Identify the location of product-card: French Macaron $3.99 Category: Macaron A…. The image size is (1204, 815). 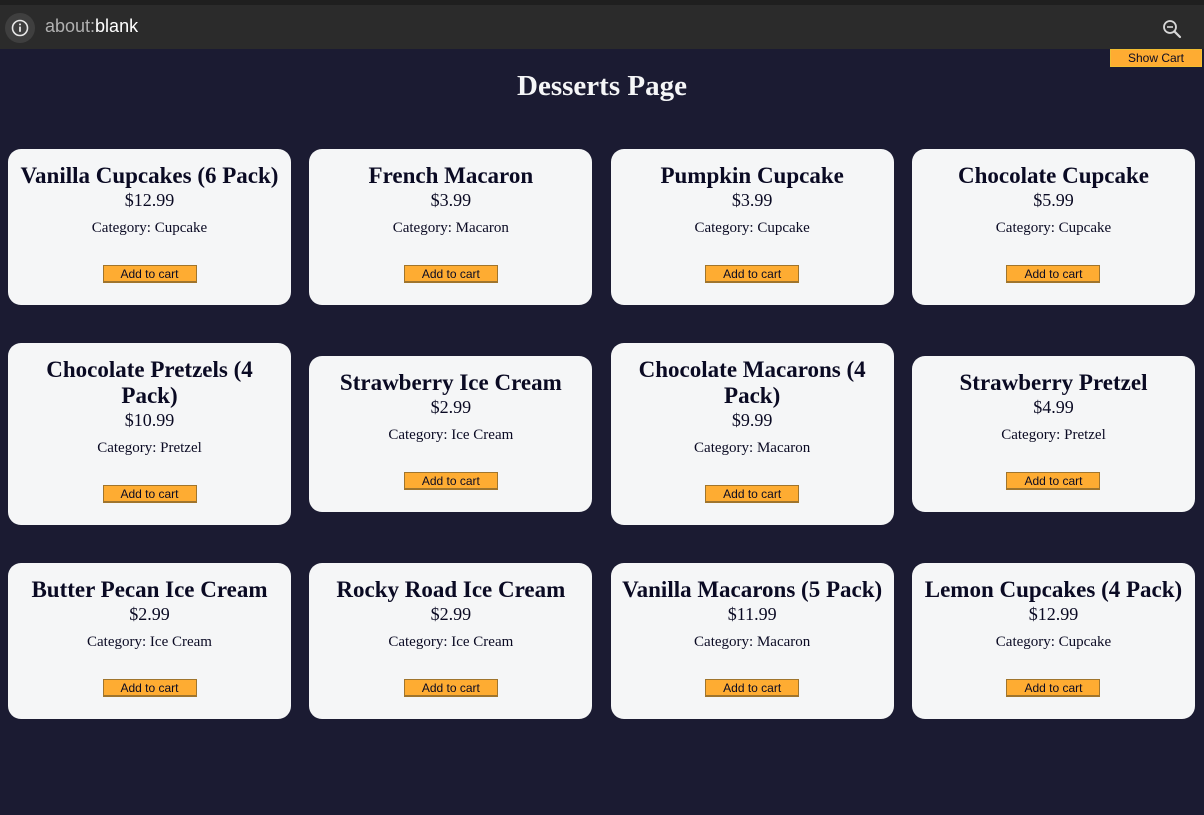
(451, 227).